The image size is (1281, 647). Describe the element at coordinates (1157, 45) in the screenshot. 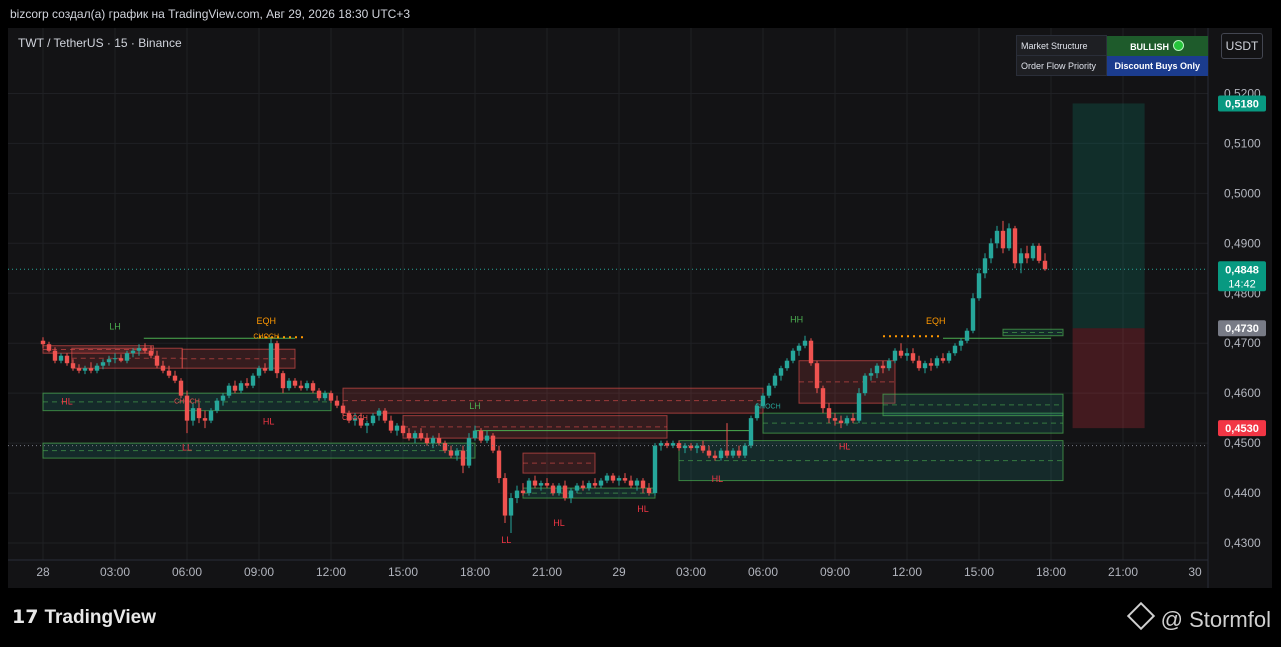

I see `market-structure-value: BULLISH` at that location.